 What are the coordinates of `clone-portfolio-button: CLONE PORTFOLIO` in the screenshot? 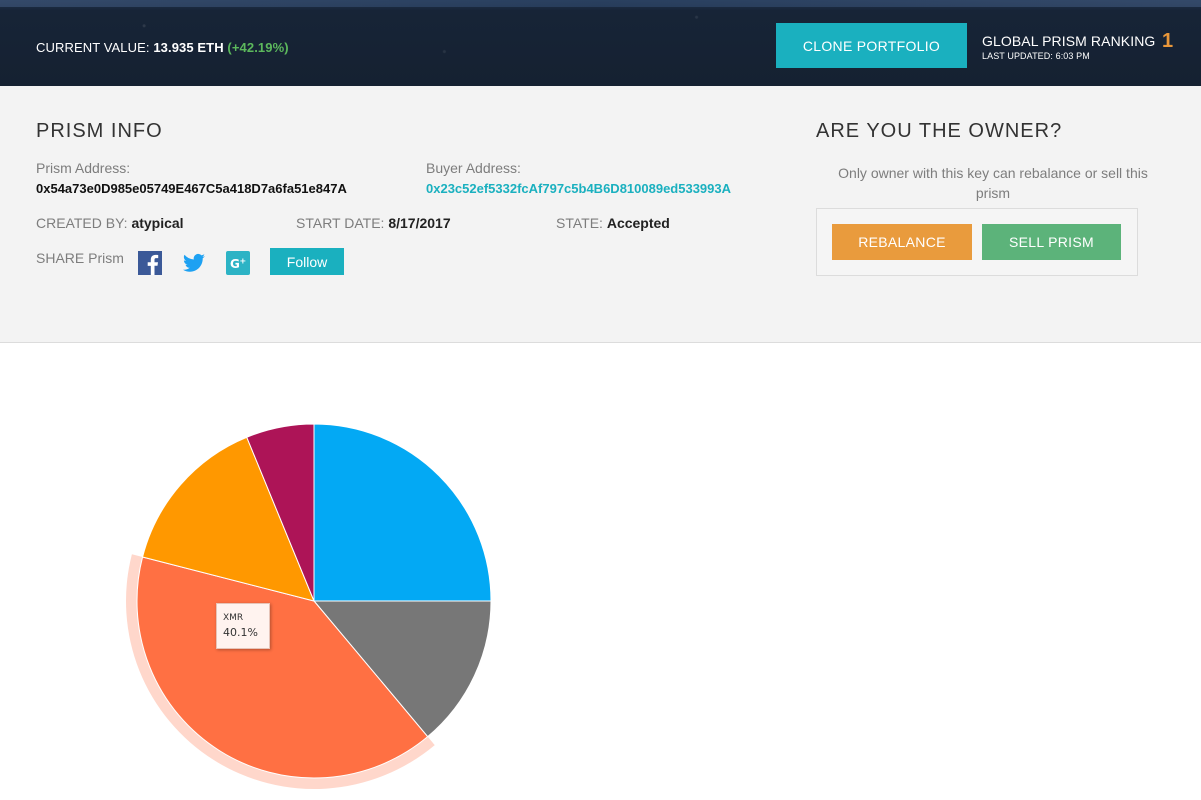 It's located at (871, 45).